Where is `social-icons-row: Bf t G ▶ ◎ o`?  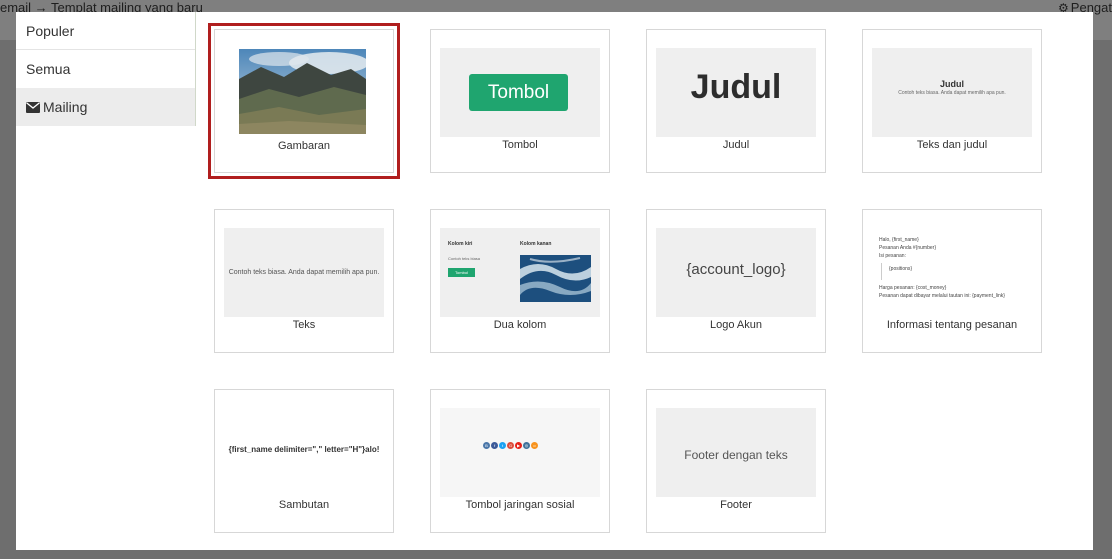
social-icons-row: Bf t G ▶ ◎ o is located at coordinates (510, 445).